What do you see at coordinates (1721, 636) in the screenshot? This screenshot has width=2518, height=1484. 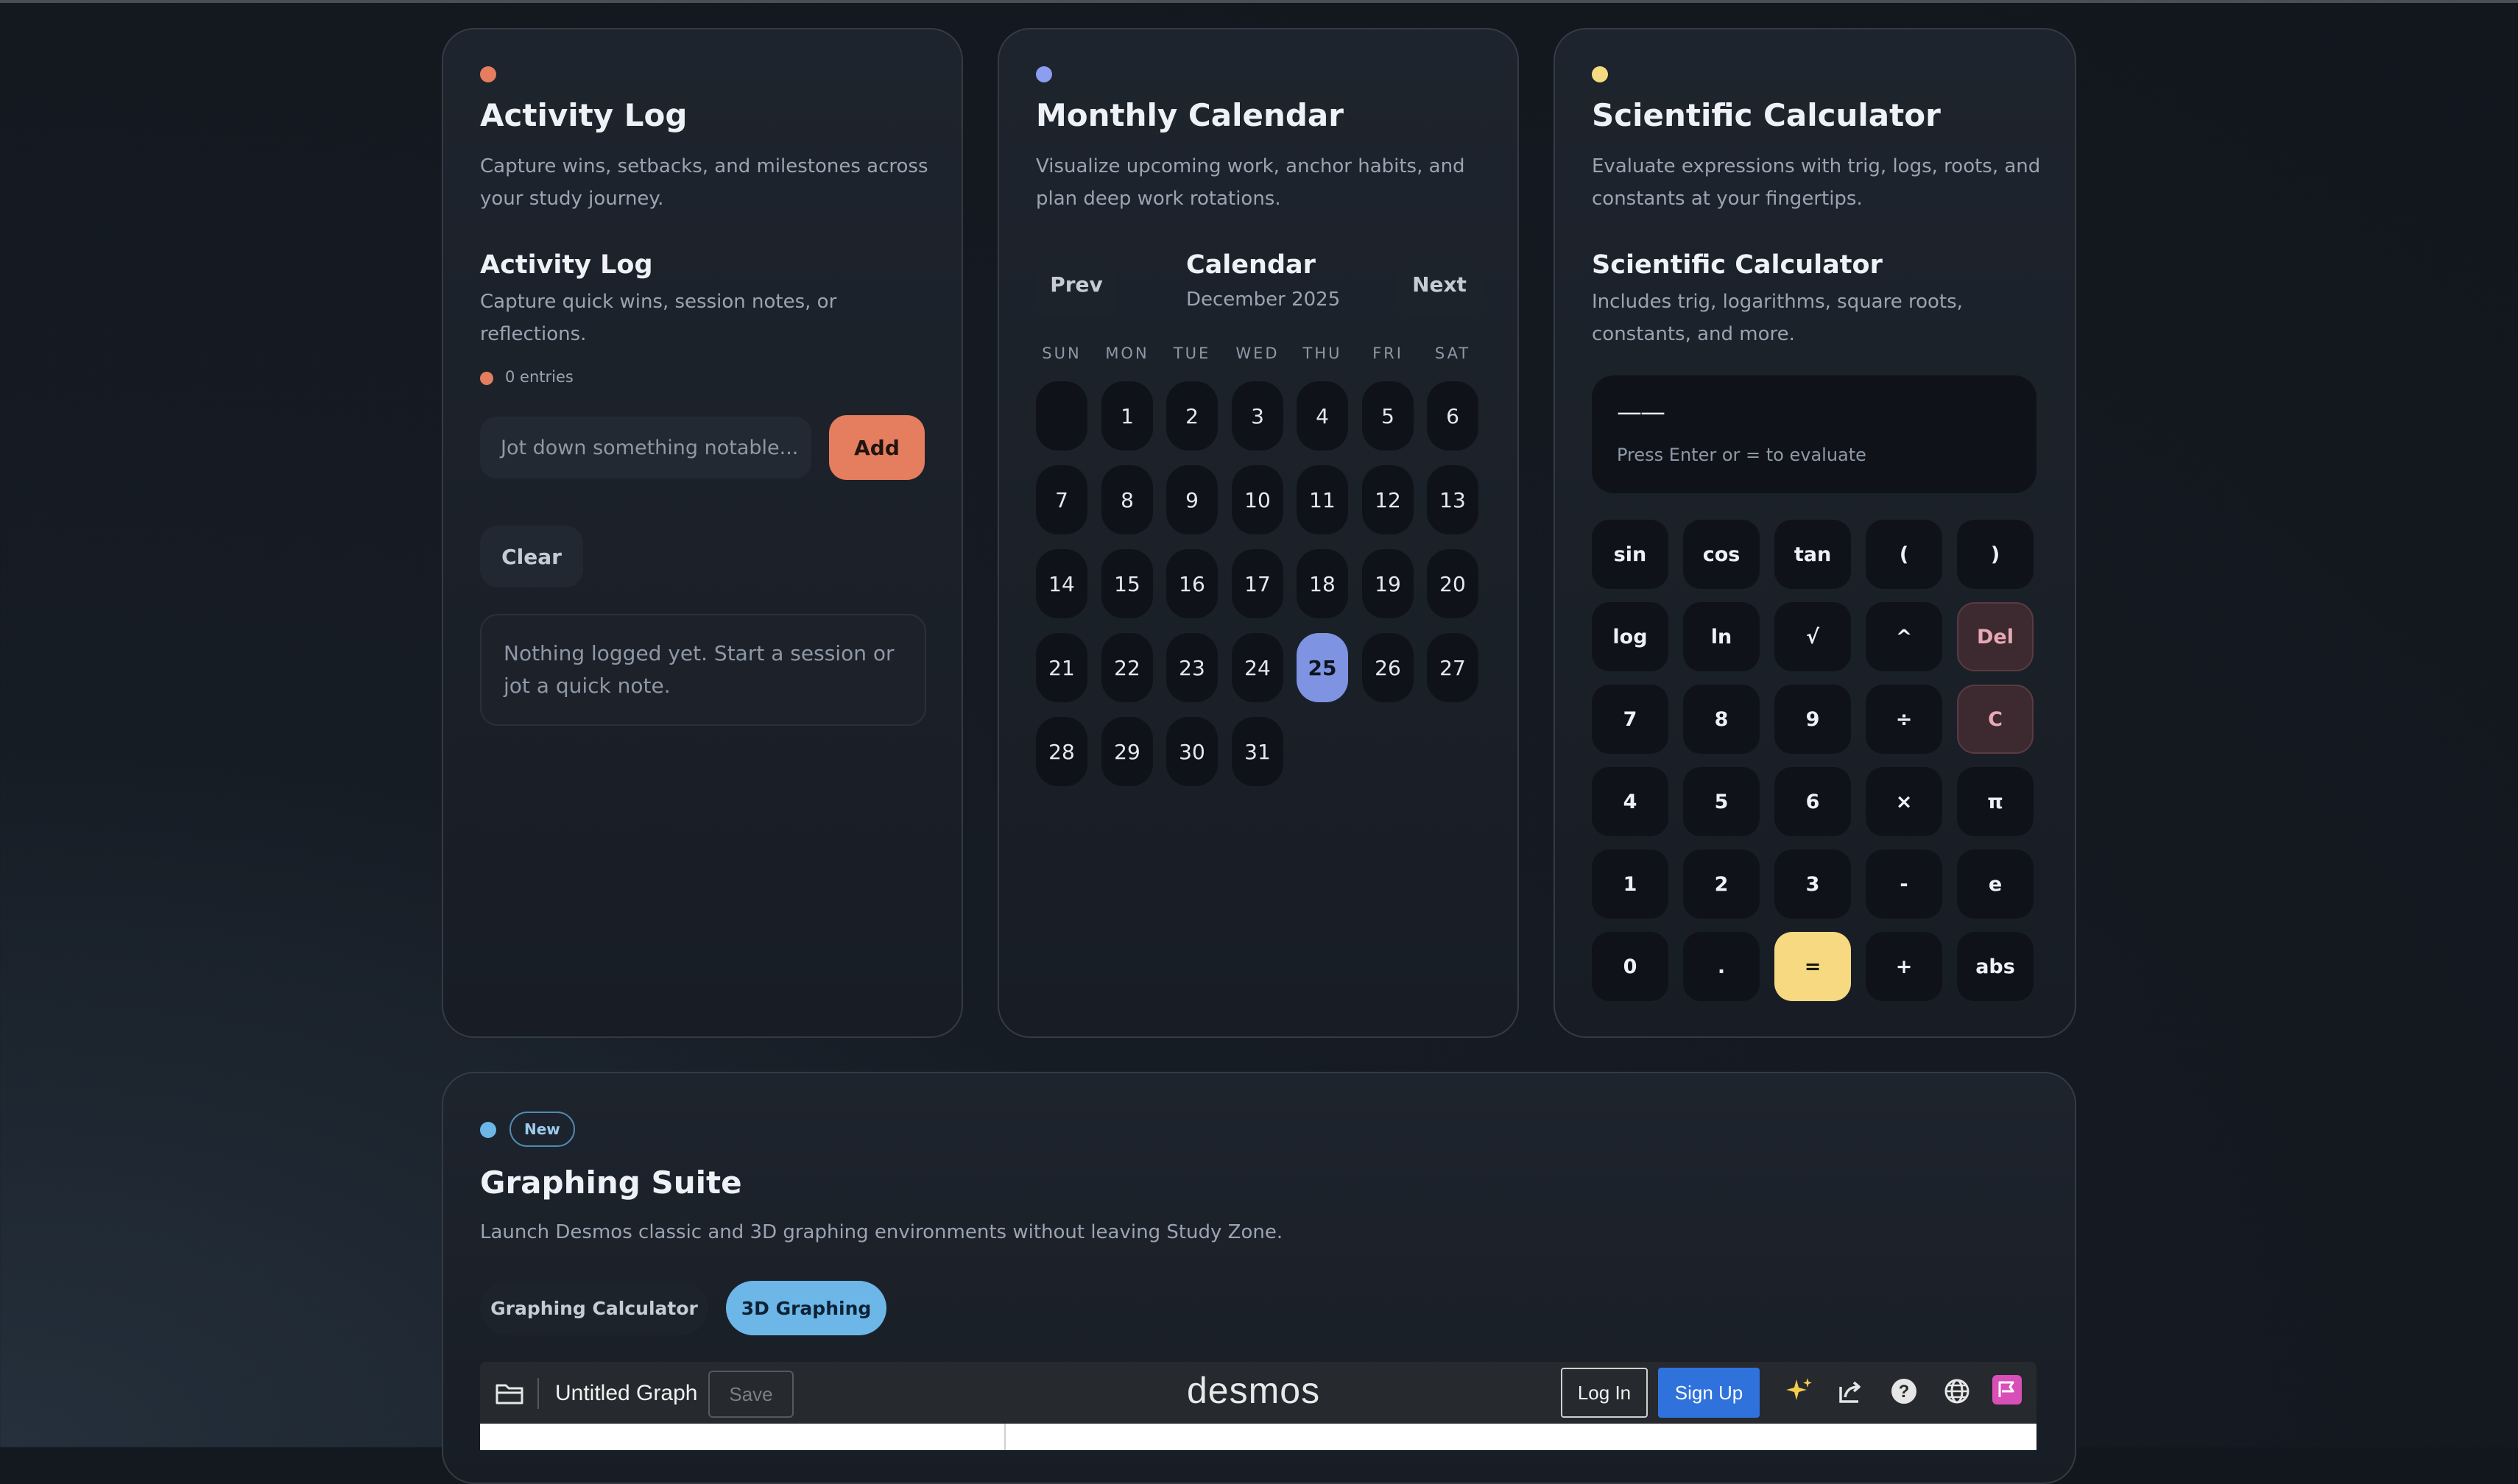 I see `key-ln: ln` at bounding box center [1721, 636].